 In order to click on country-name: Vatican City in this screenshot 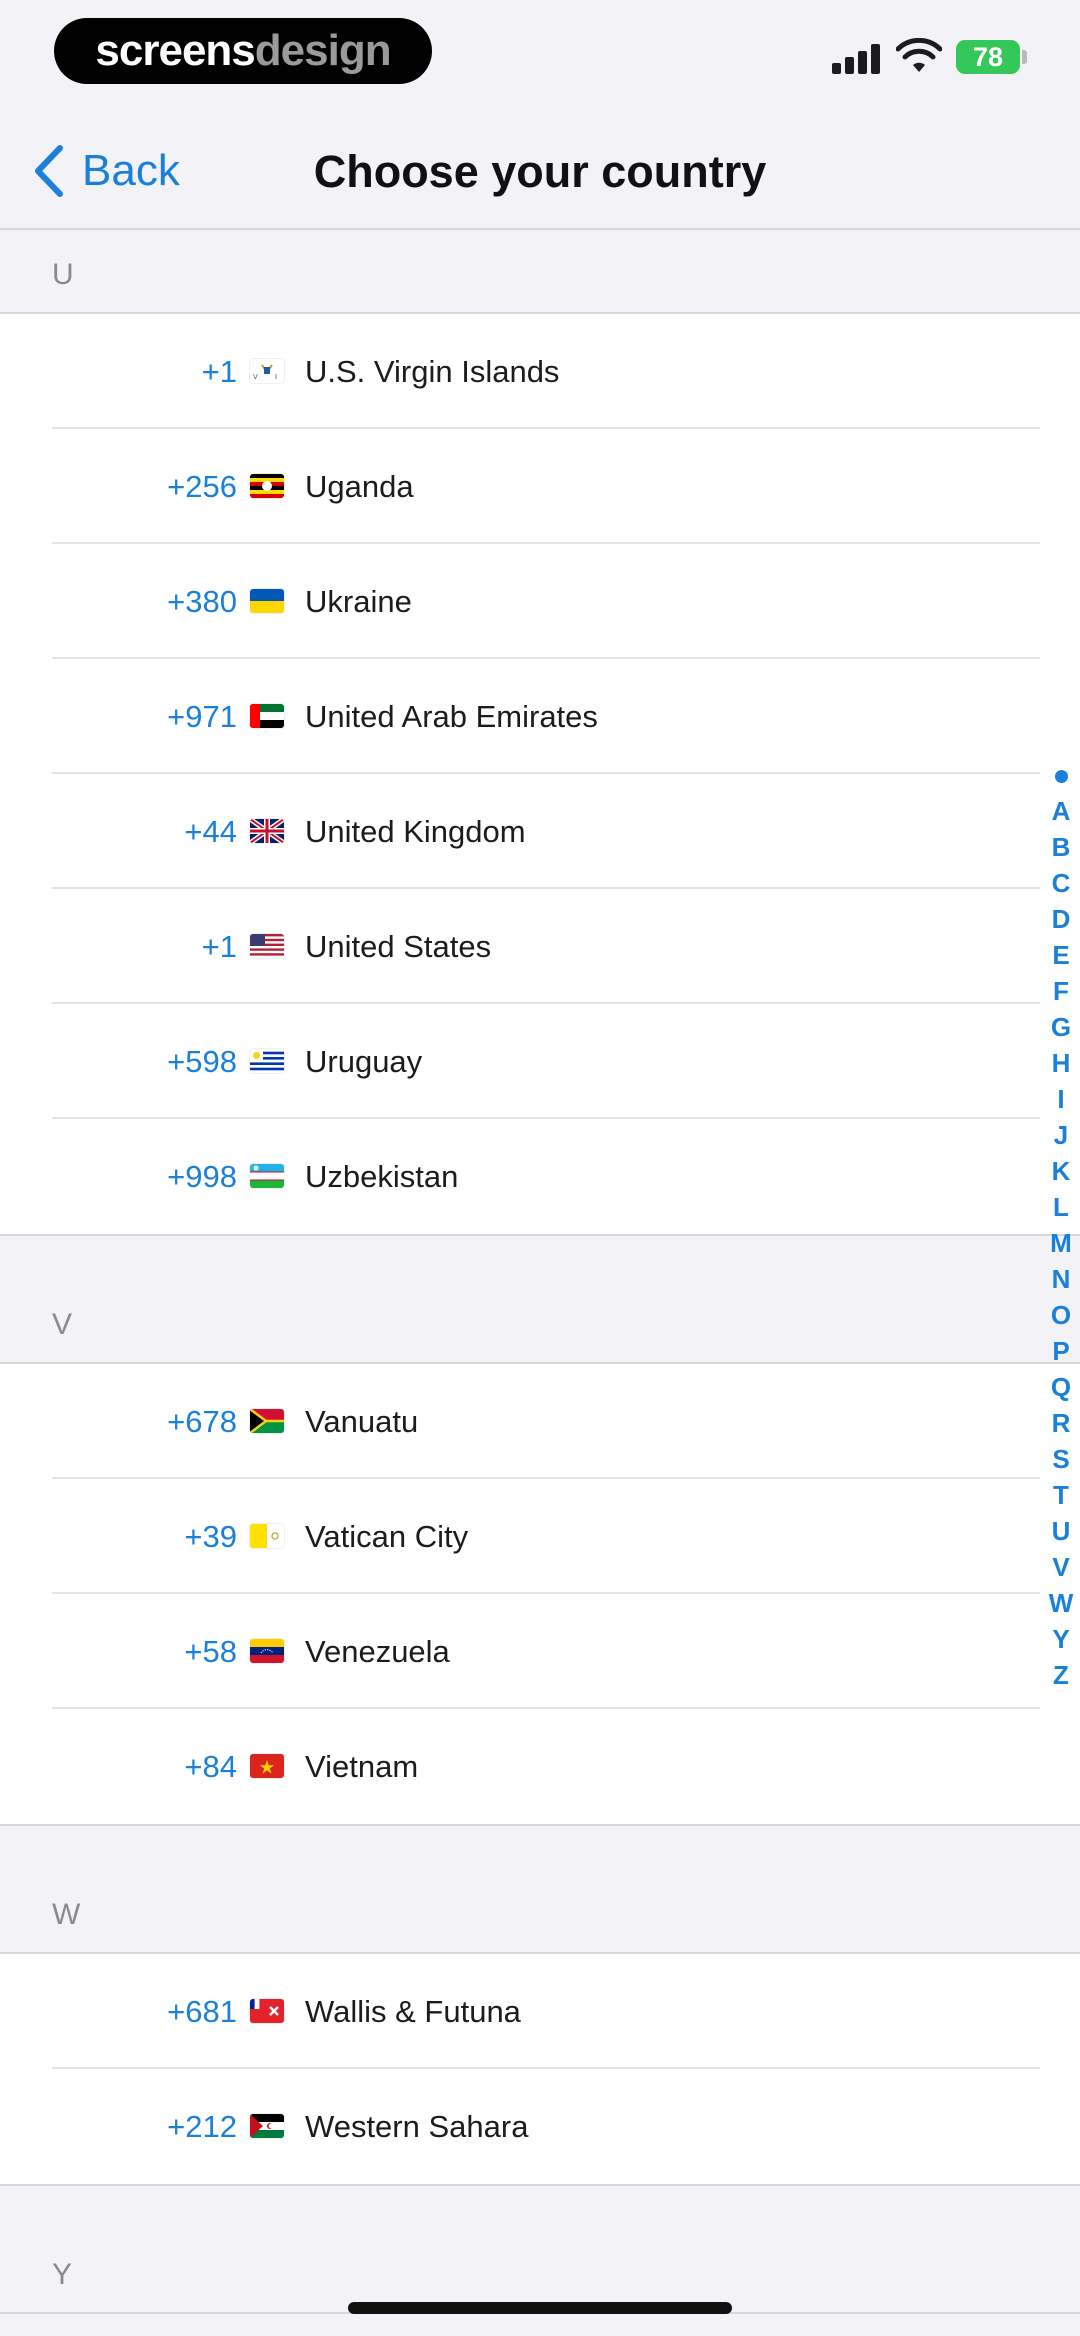, I will do `click(387, 1536)`.